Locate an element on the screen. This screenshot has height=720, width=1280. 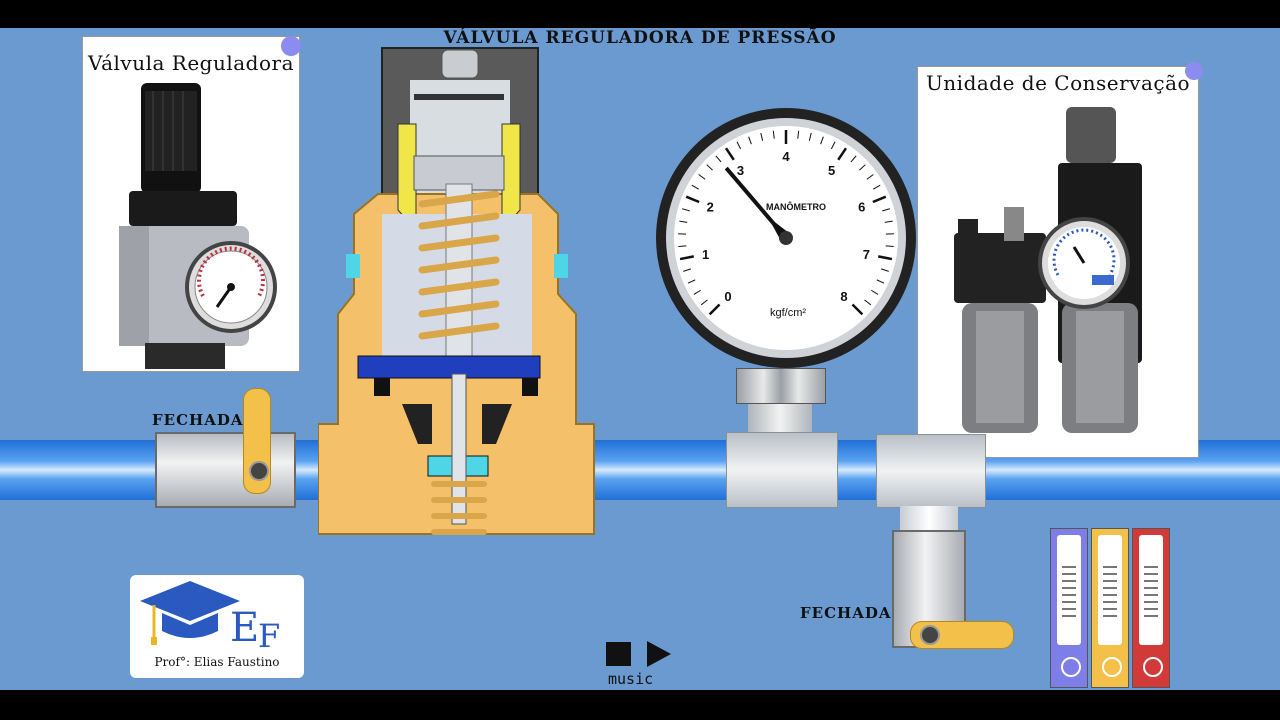
gauge-scale-label: 4 is located at coordinates (786, 156).